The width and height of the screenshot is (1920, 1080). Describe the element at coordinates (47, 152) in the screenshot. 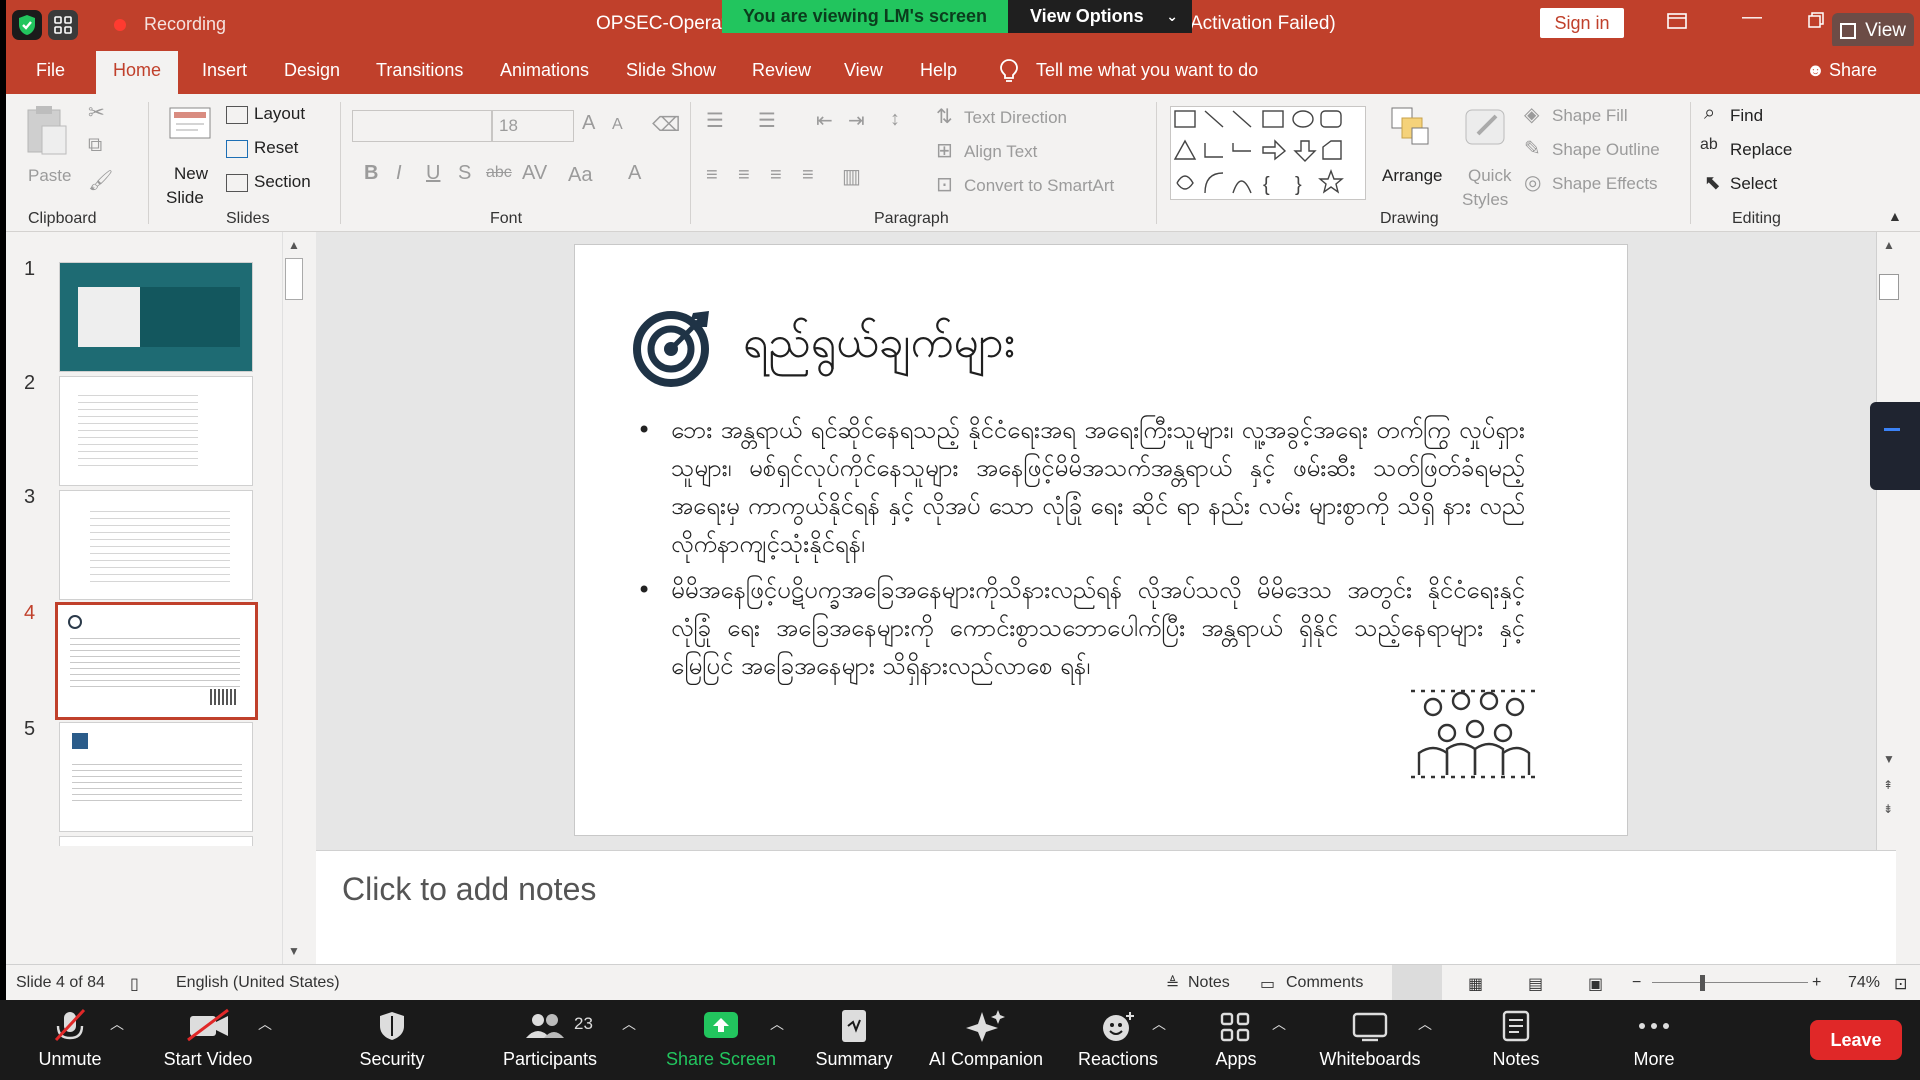

I see `paste-button: Paste` at that location.